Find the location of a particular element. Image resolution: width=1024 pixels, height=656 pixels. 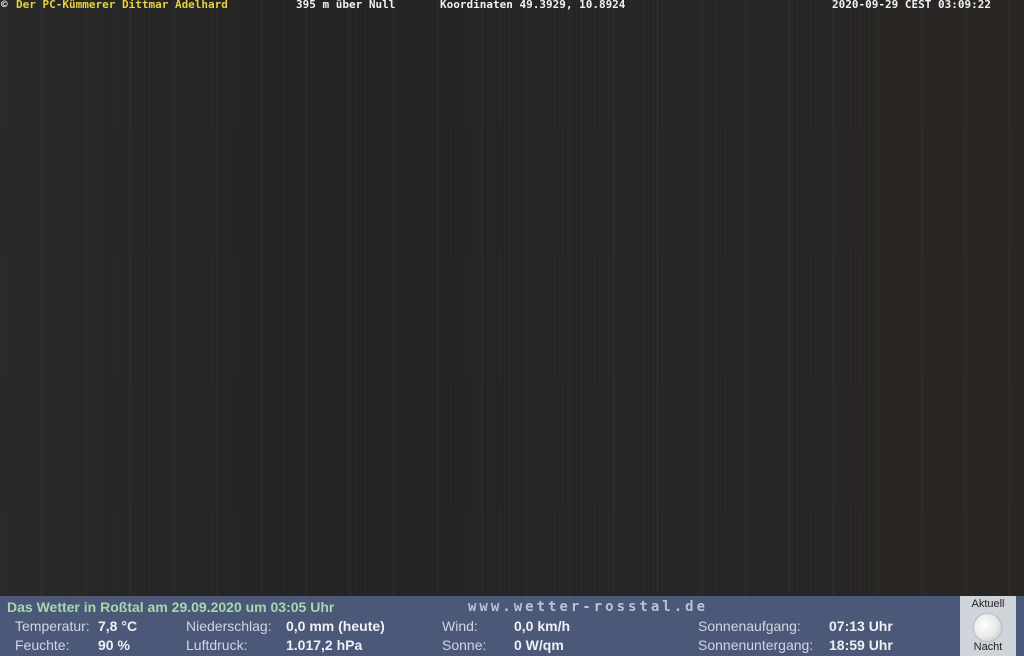

wind-label: Wind: is located at coordinates (460, 626).